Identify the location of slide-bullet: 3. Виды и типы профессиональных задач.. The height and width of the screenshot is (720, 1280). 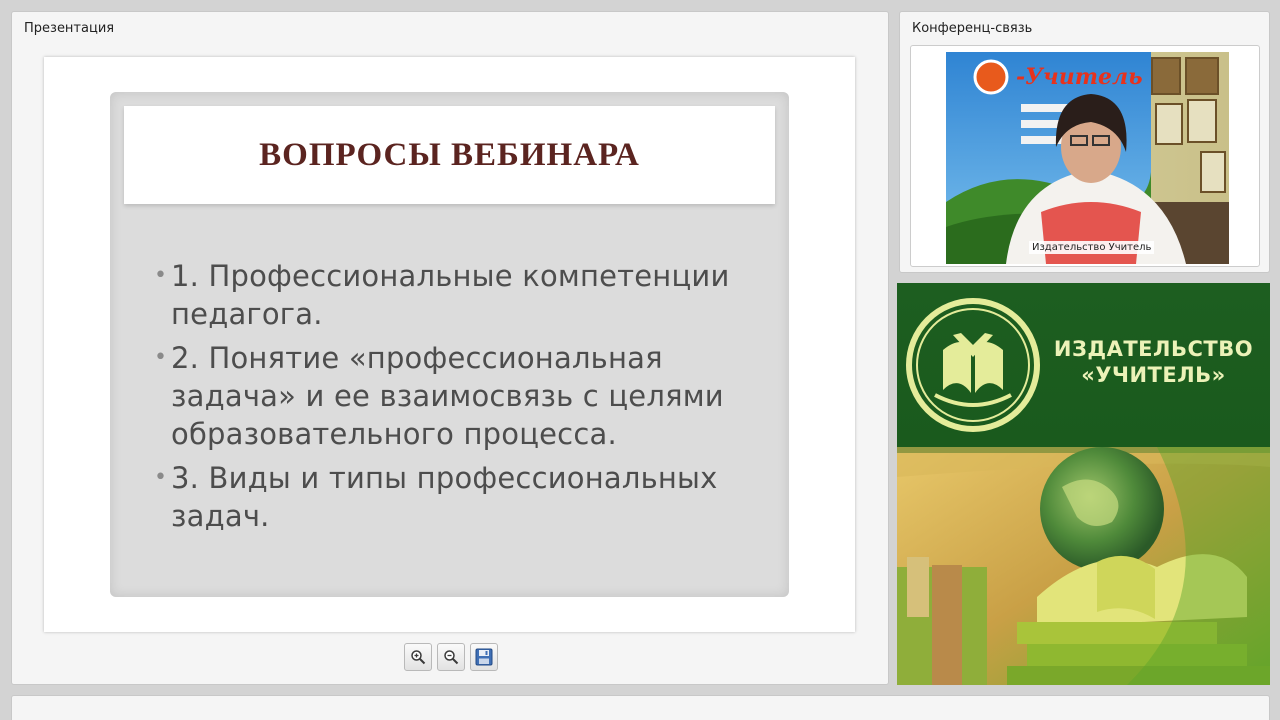
(464, 497).